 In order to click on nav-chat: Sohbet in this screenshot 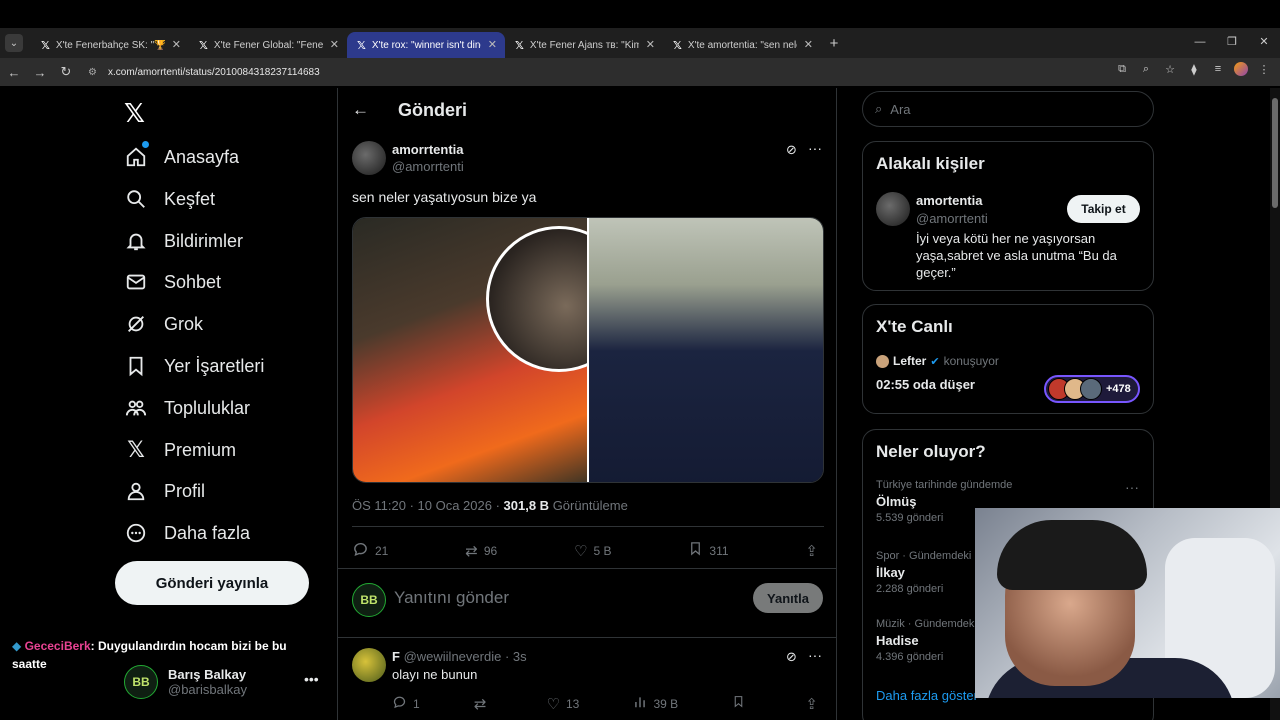, I will do `click(172, 282)`.